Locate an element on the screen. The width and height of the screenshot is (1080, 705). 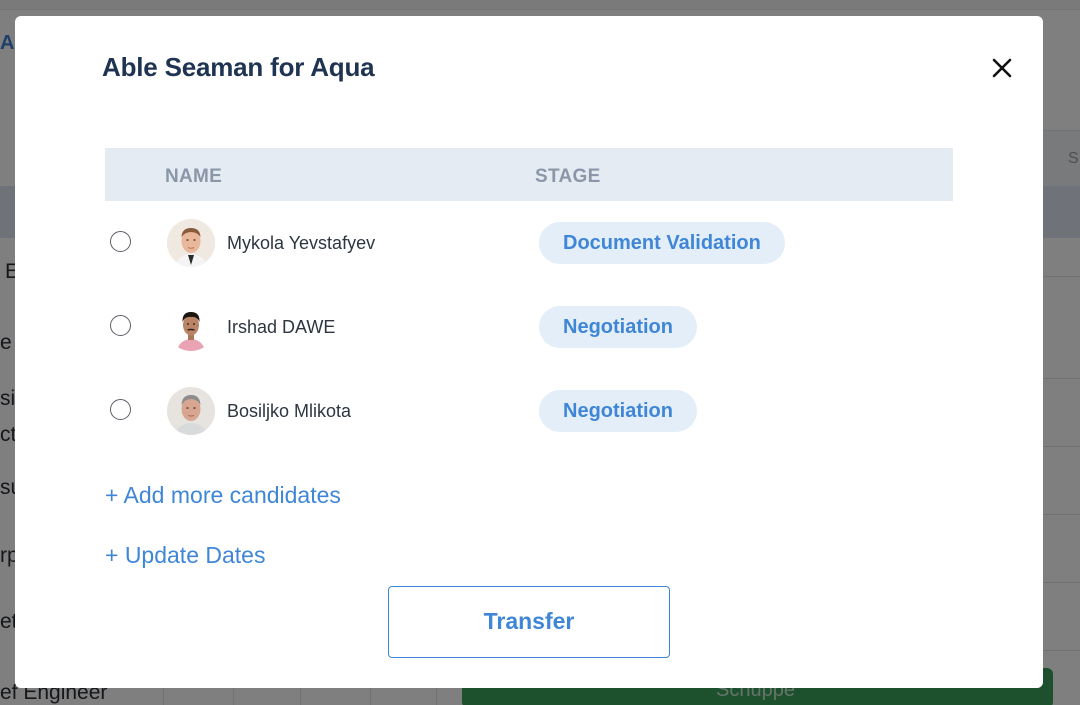
transfer-button: Transfer is located at coordinates (529, 622).